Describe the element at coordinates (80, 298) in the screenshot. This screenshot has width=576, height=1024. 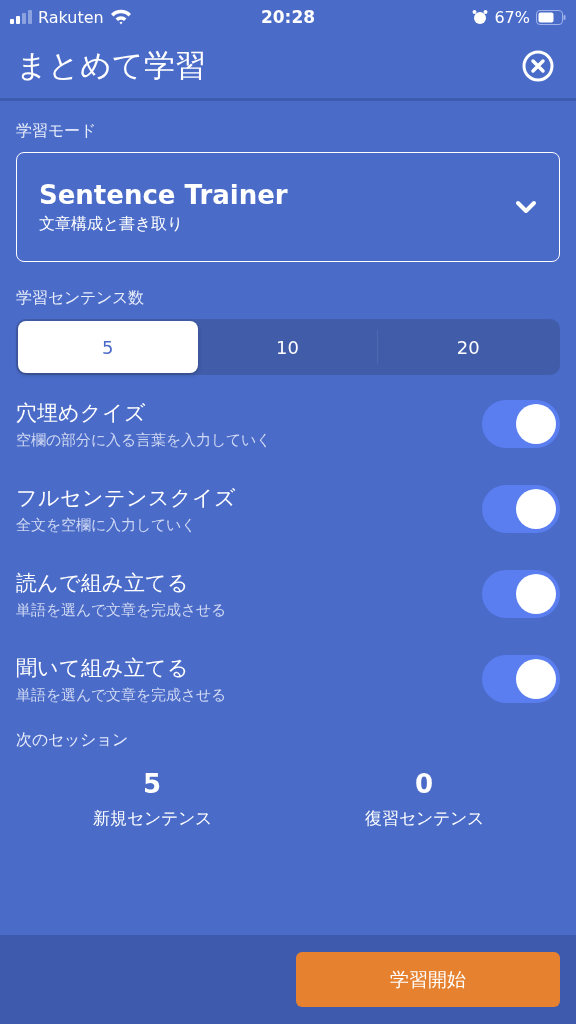
I see `section-label: 学習センテンス数` at that location.